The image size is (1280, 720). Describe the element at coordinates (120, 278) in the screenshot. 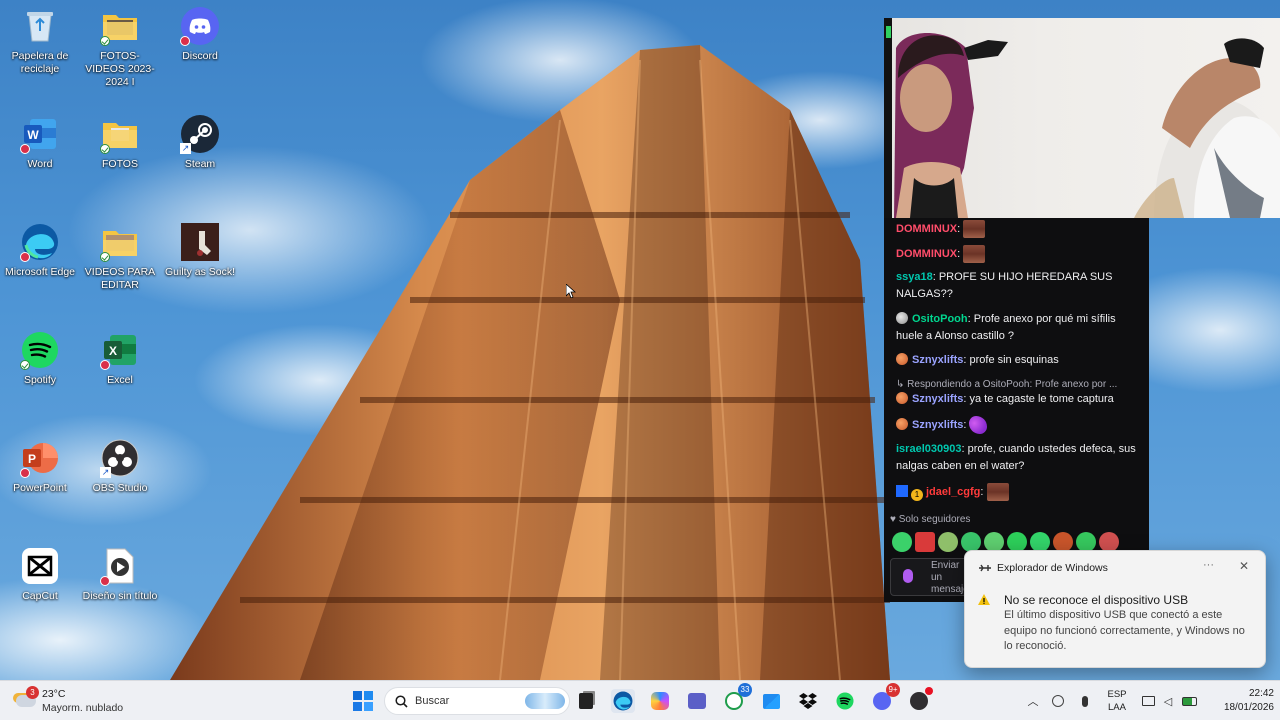

I see `desktop-icon-label: VIDEOS PARA EDITAR` at that location.